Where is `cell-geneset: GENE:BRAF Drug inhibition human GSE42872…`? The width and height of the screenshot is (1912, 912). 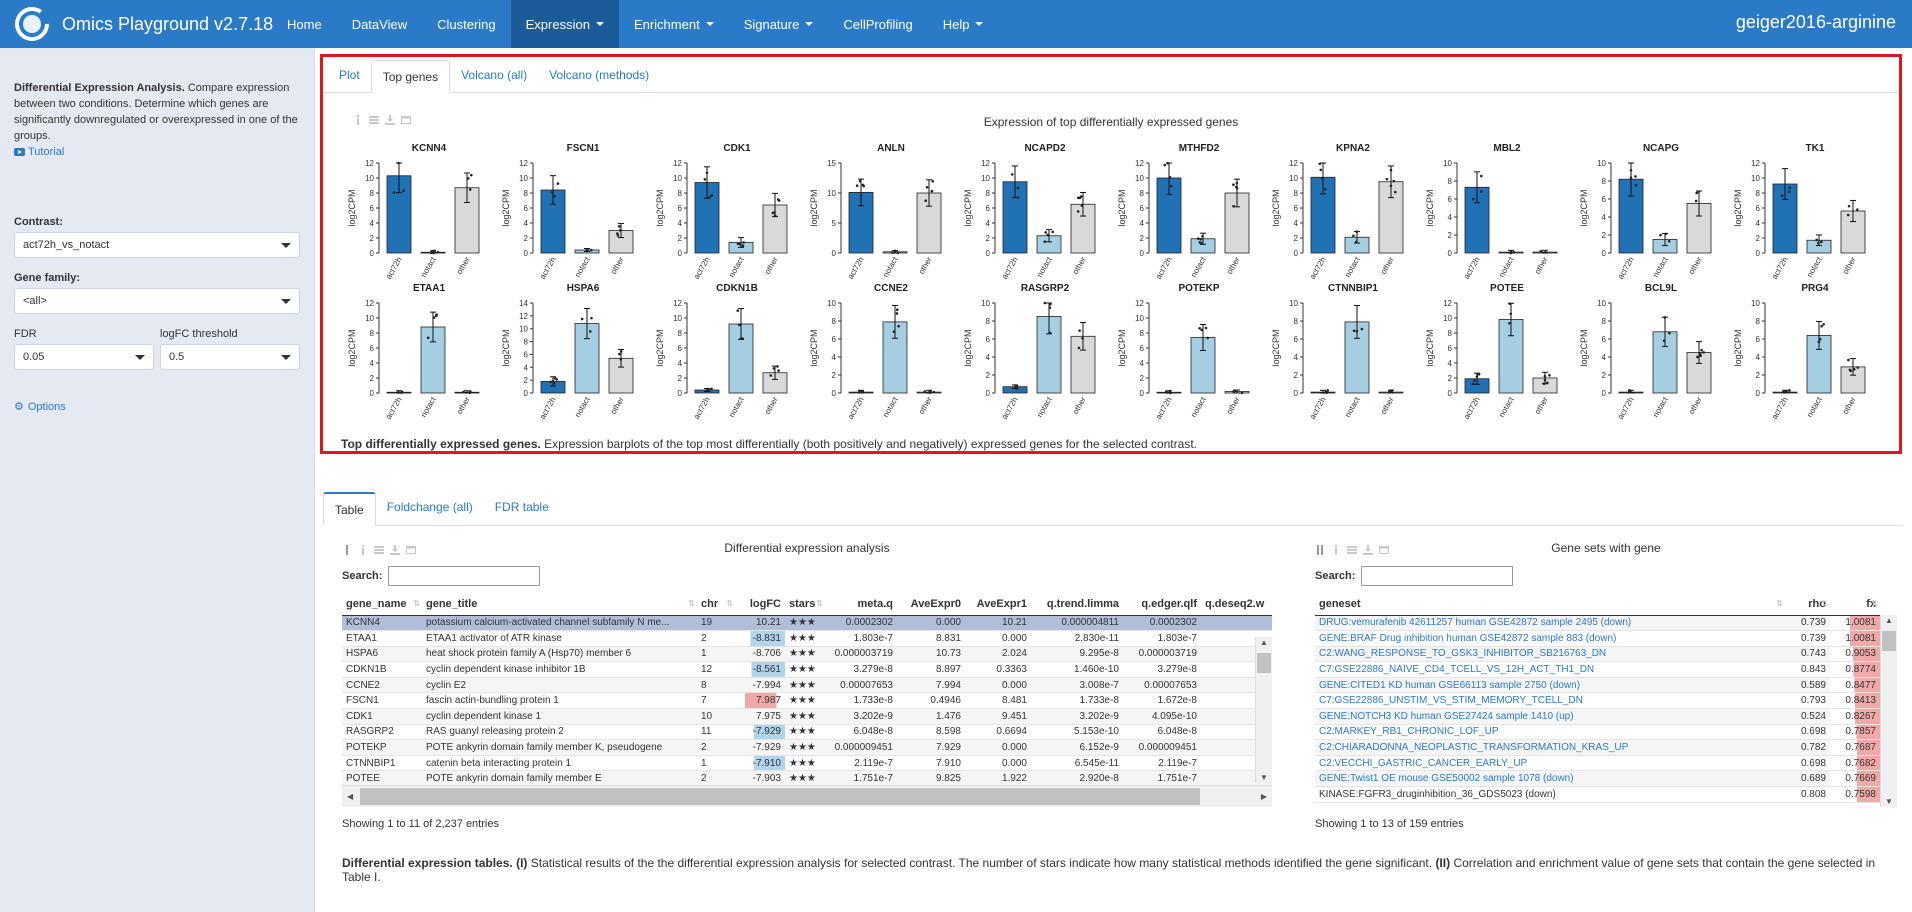 cell-geneset: GENE:BRAF Drug inhibition human GSE42872… is located at coordinates (1550, 638).